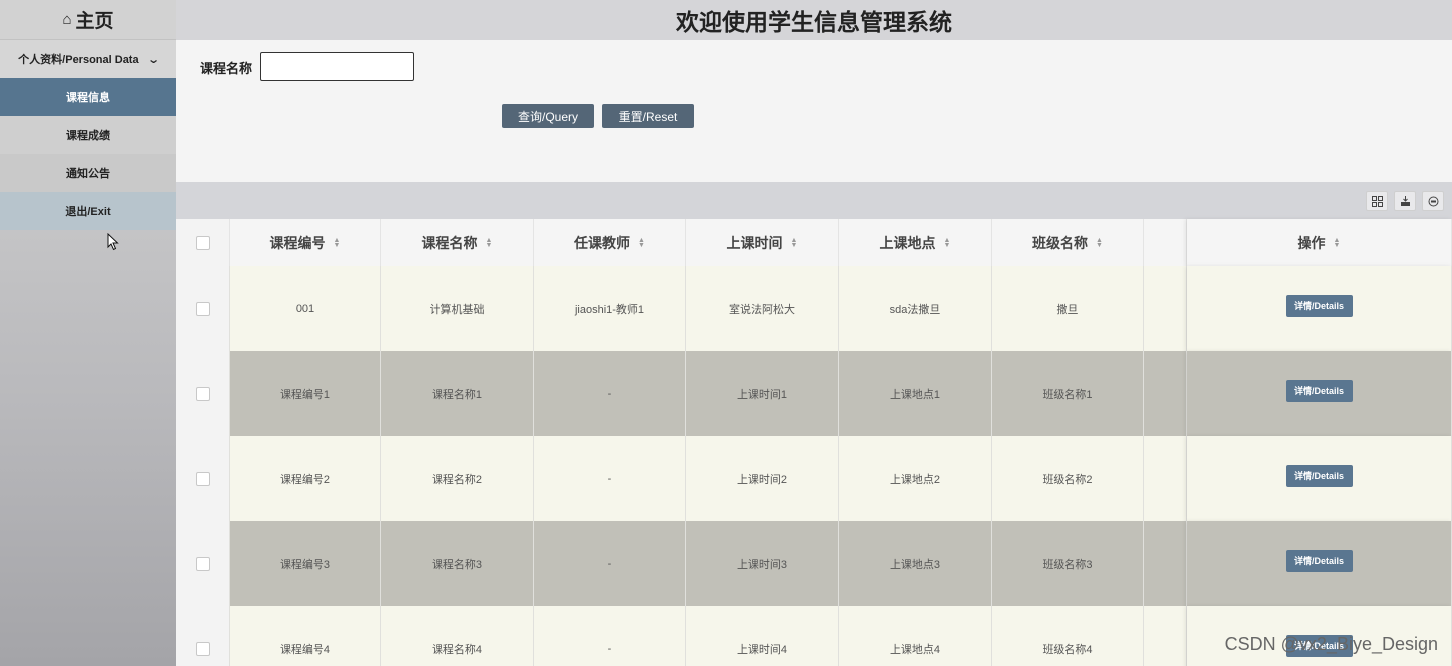 The image size is (1452, 666). What do you see at coordinates (457, 242) in the screenshot?
I see `column-header: 课程名称 ▲ ▼` at bounding box center [457, 242].